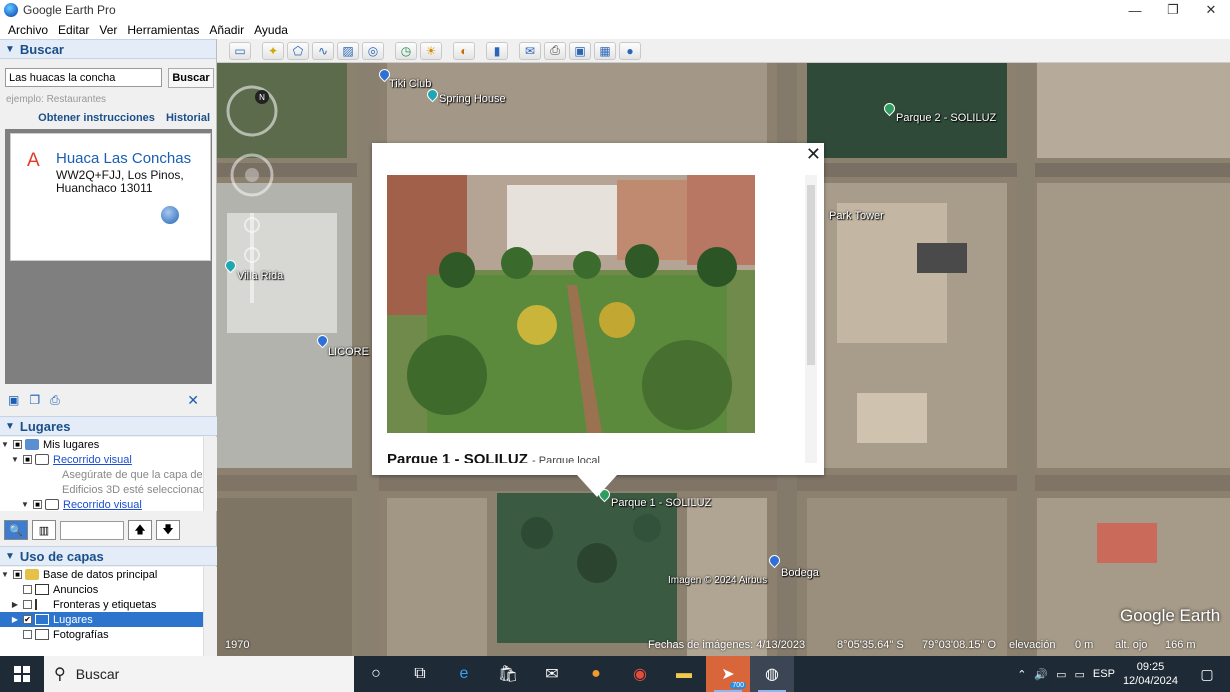  Describe the element at coordinates (22, 674) in the screenshot. I see `windows-start-button` at that location.